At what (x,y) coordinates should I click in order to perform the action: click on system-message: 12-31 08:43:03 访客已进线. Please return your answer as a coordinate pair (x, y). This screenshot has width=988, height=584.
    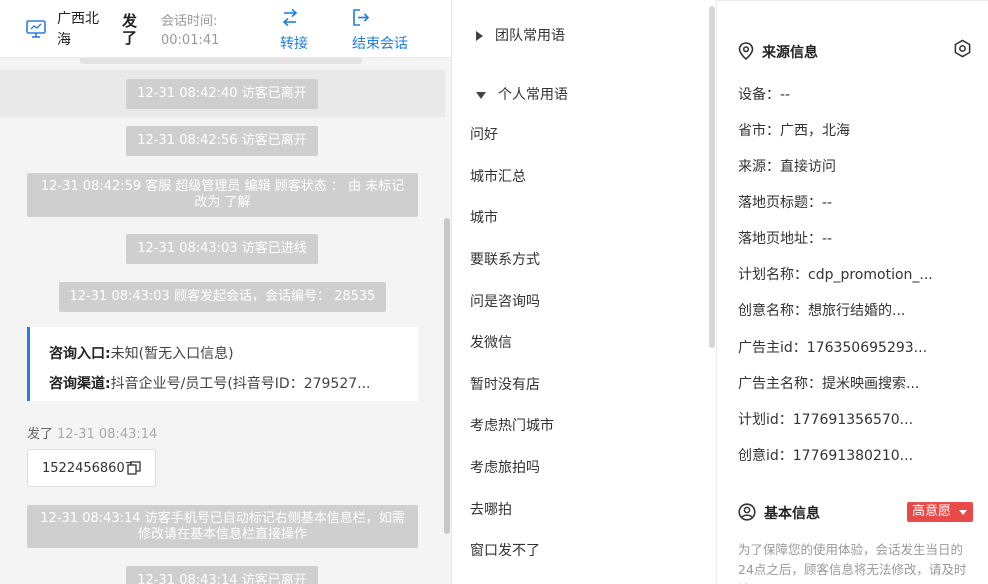
    Looking at the image, I should click on (222, 249).